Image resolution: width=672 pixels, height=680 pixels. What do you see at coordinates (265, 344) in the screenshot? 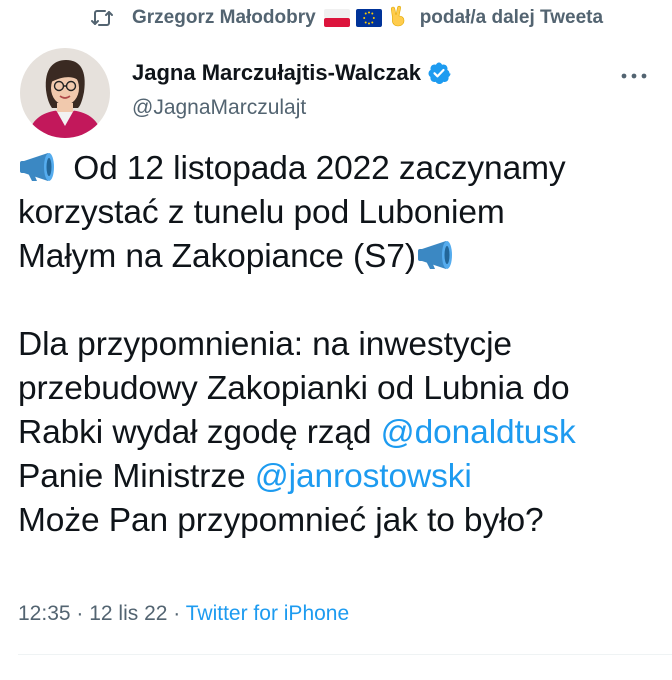
I see `tweet-line-4: Dla przypomnienia: na inwestycje` at bounding box center [265, 344].